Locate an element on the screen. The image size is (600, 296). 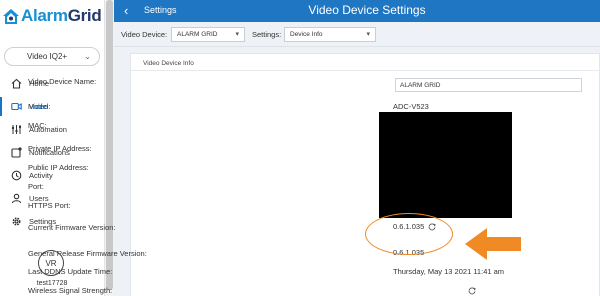
settings-label: Settings: is located at coordinates (267, 34).